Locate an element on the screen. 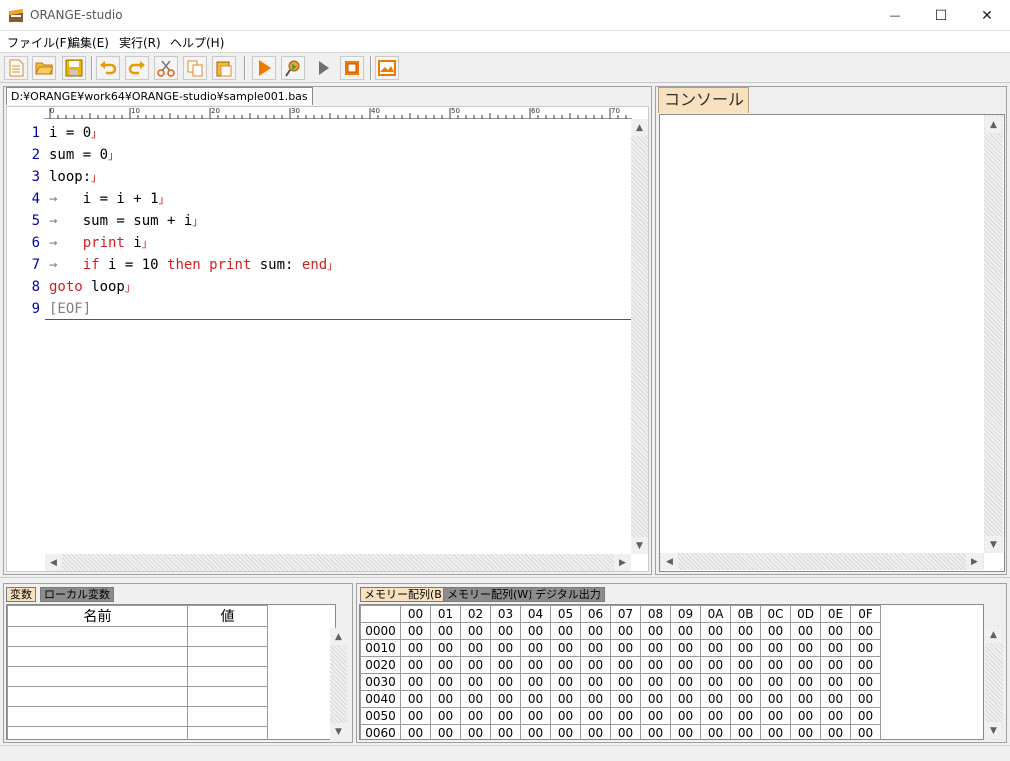 Image resolution: width=1010 pixels, height=761 pixels. code-line: goto loop」 is located at coordinates (92, 287).